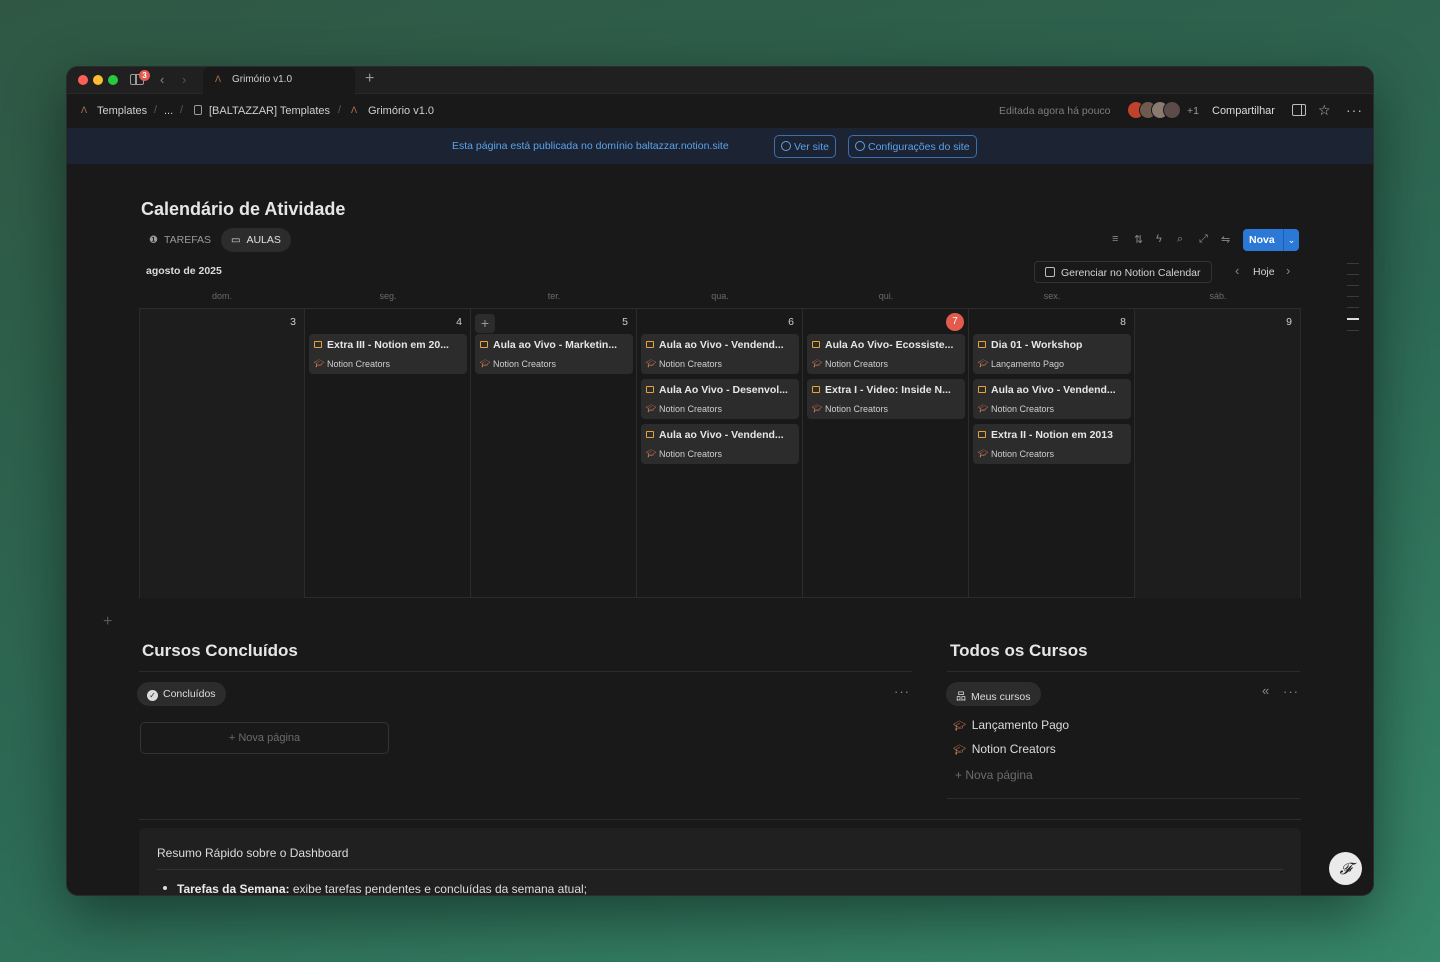 The width and height of the screenshot is (1440, 962). I want to click on today-button: Hoje, so click(1264, 272).